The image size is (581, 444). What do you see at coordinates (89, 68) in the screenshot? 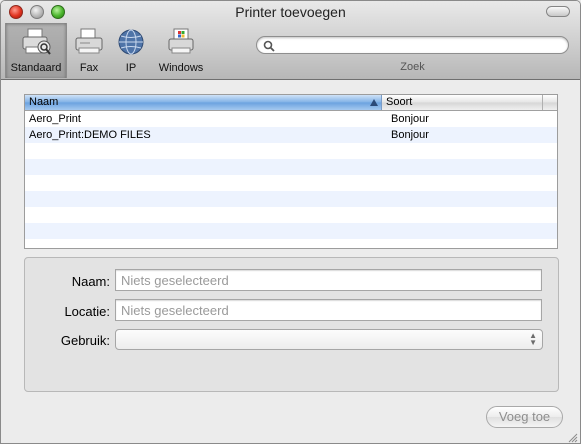
I see `toolbar-label-fax: Fax` at bounding box center [89, 68].